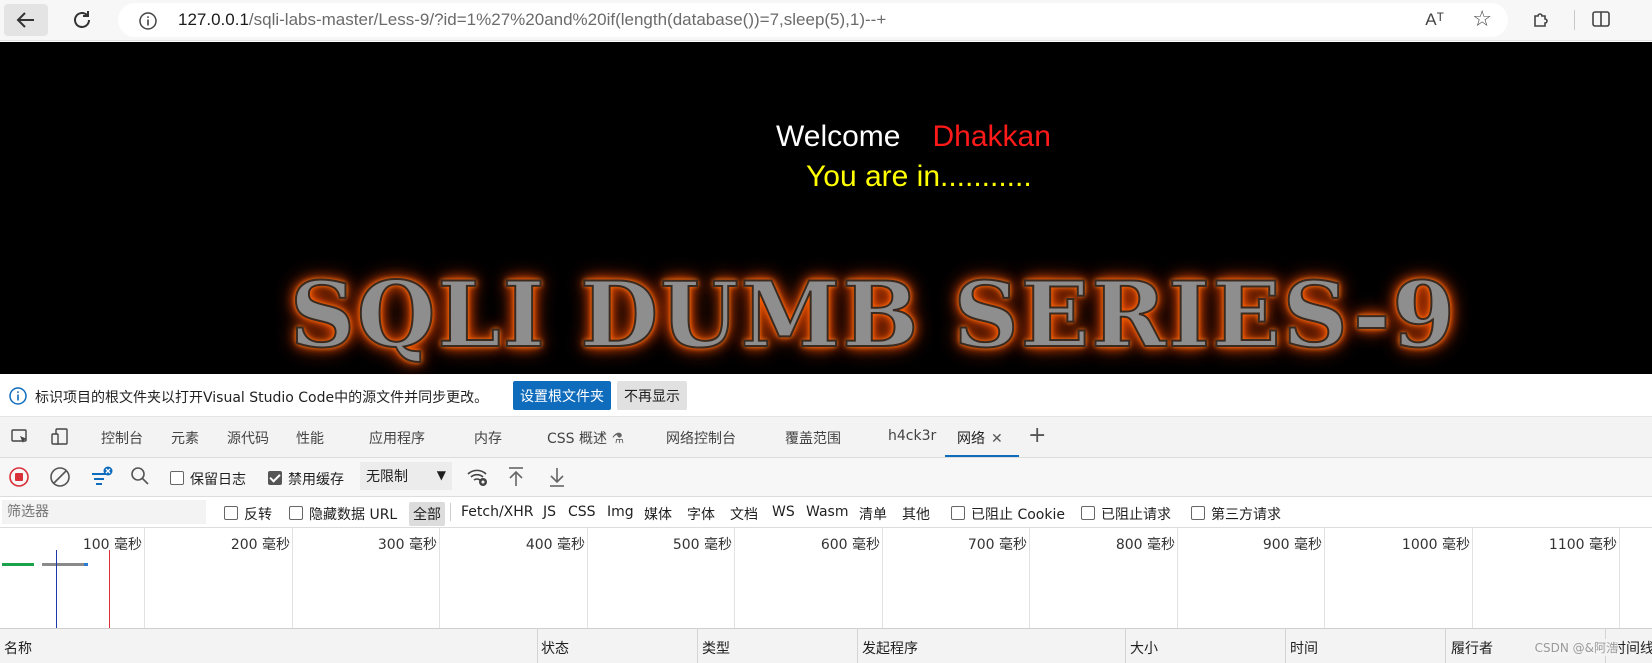  What do you see at coordinates (60, 479) in the screenshot?
I see `clear-icon` at bounding box center [60, 479].